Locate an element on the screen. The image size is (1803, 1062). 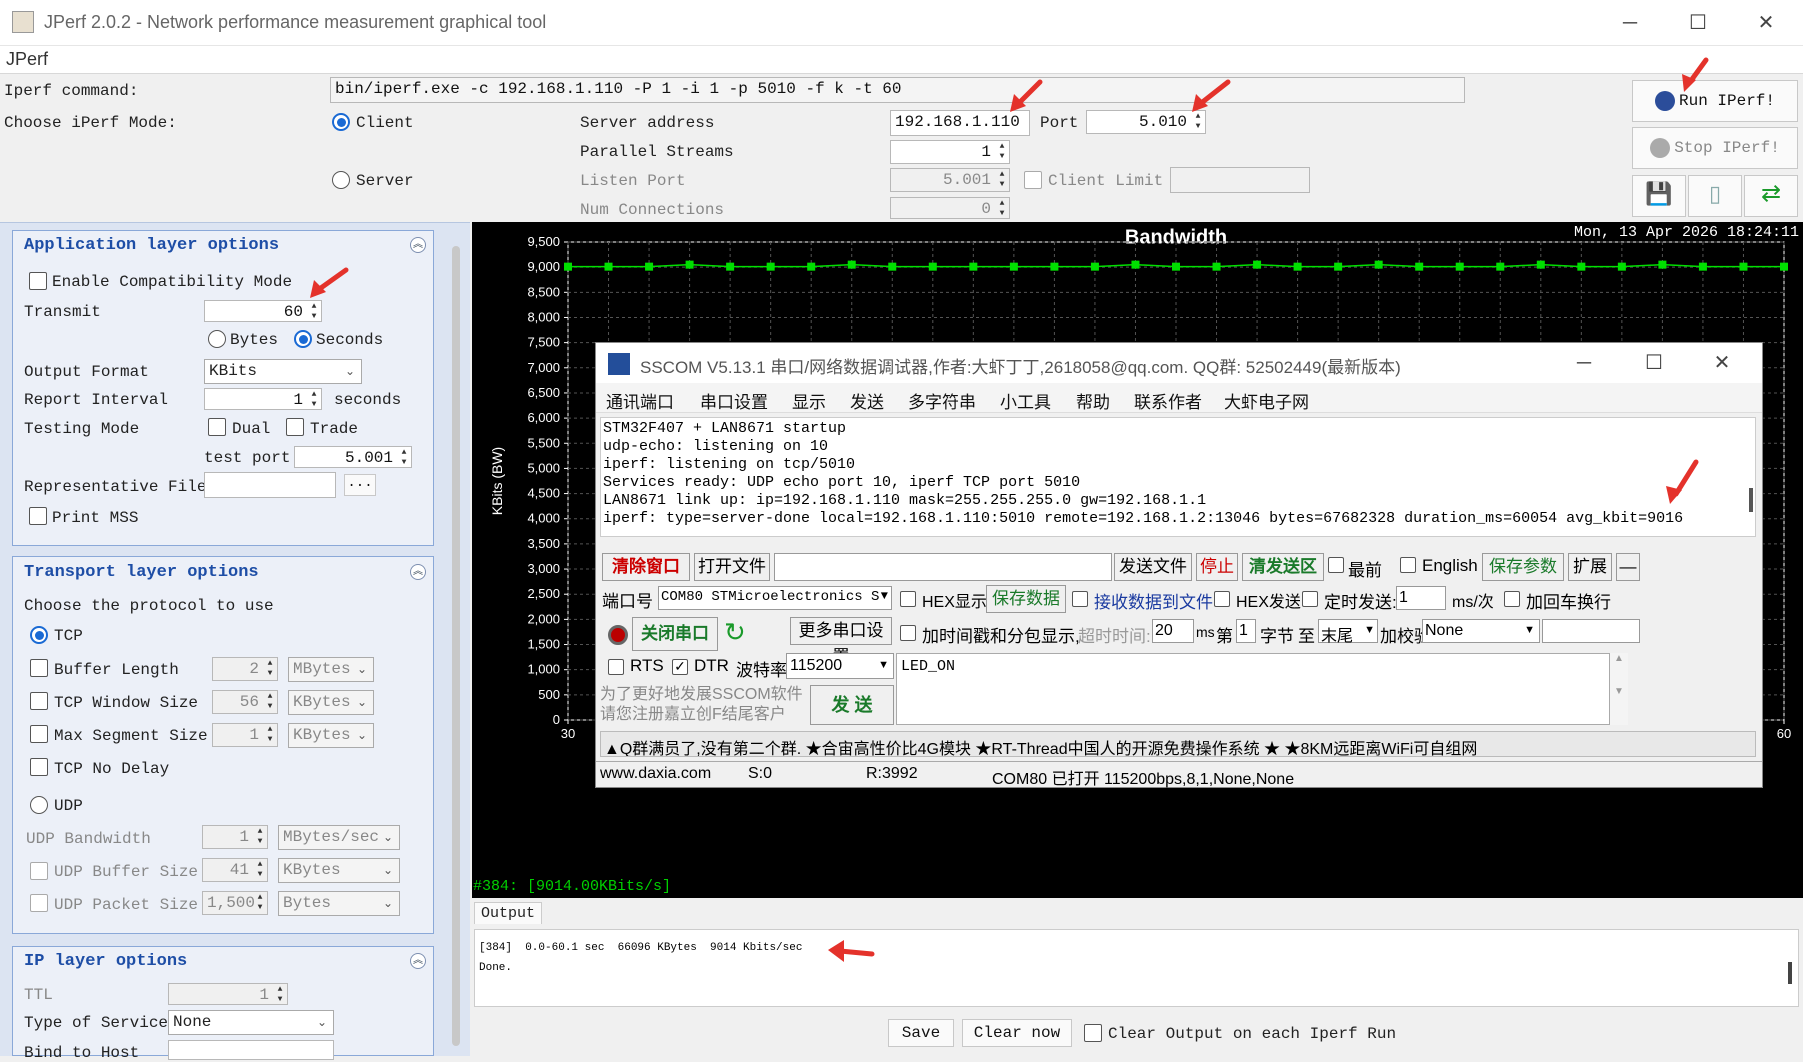
udp-bandwidth-unit: MBytes/sec ⌄ is located at coordinates (339, 837).